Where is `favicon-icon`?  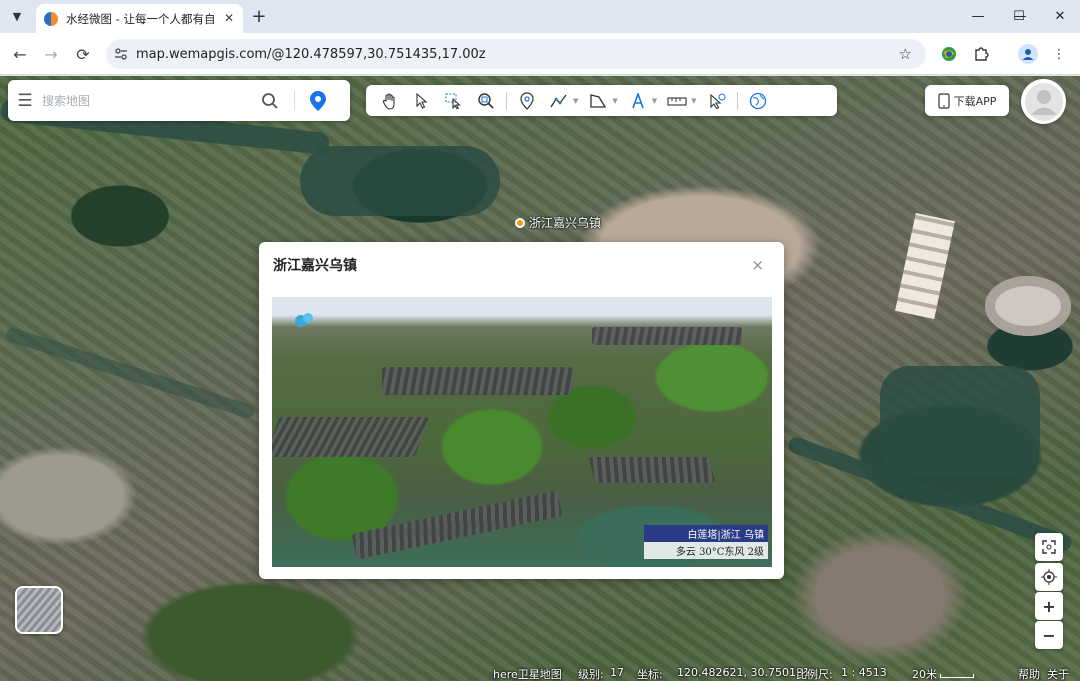
favicon-icon is located at coordinates (51, 18).